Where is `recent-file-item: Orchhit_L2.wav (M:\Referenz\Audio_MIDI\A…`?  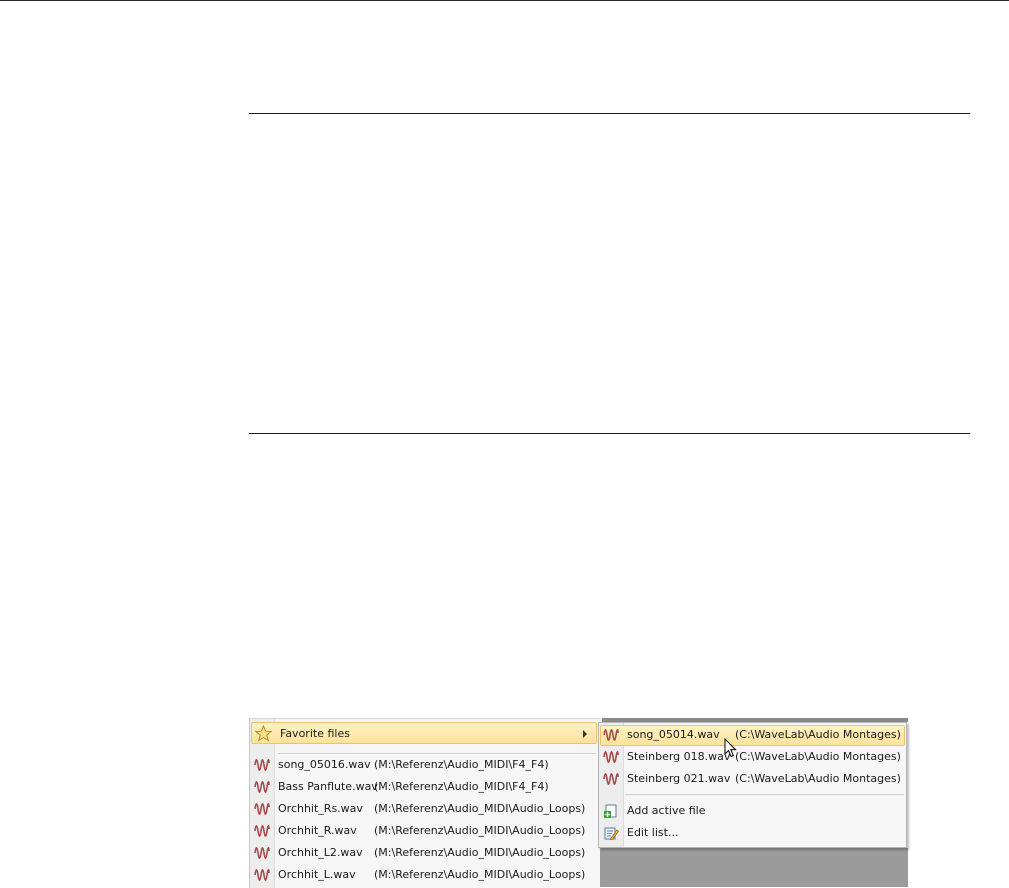
recent-file-item: Orchhit_L2.wav (M:\Referenz\Audio_MIDI\A… is located at coordinates (420, 853).